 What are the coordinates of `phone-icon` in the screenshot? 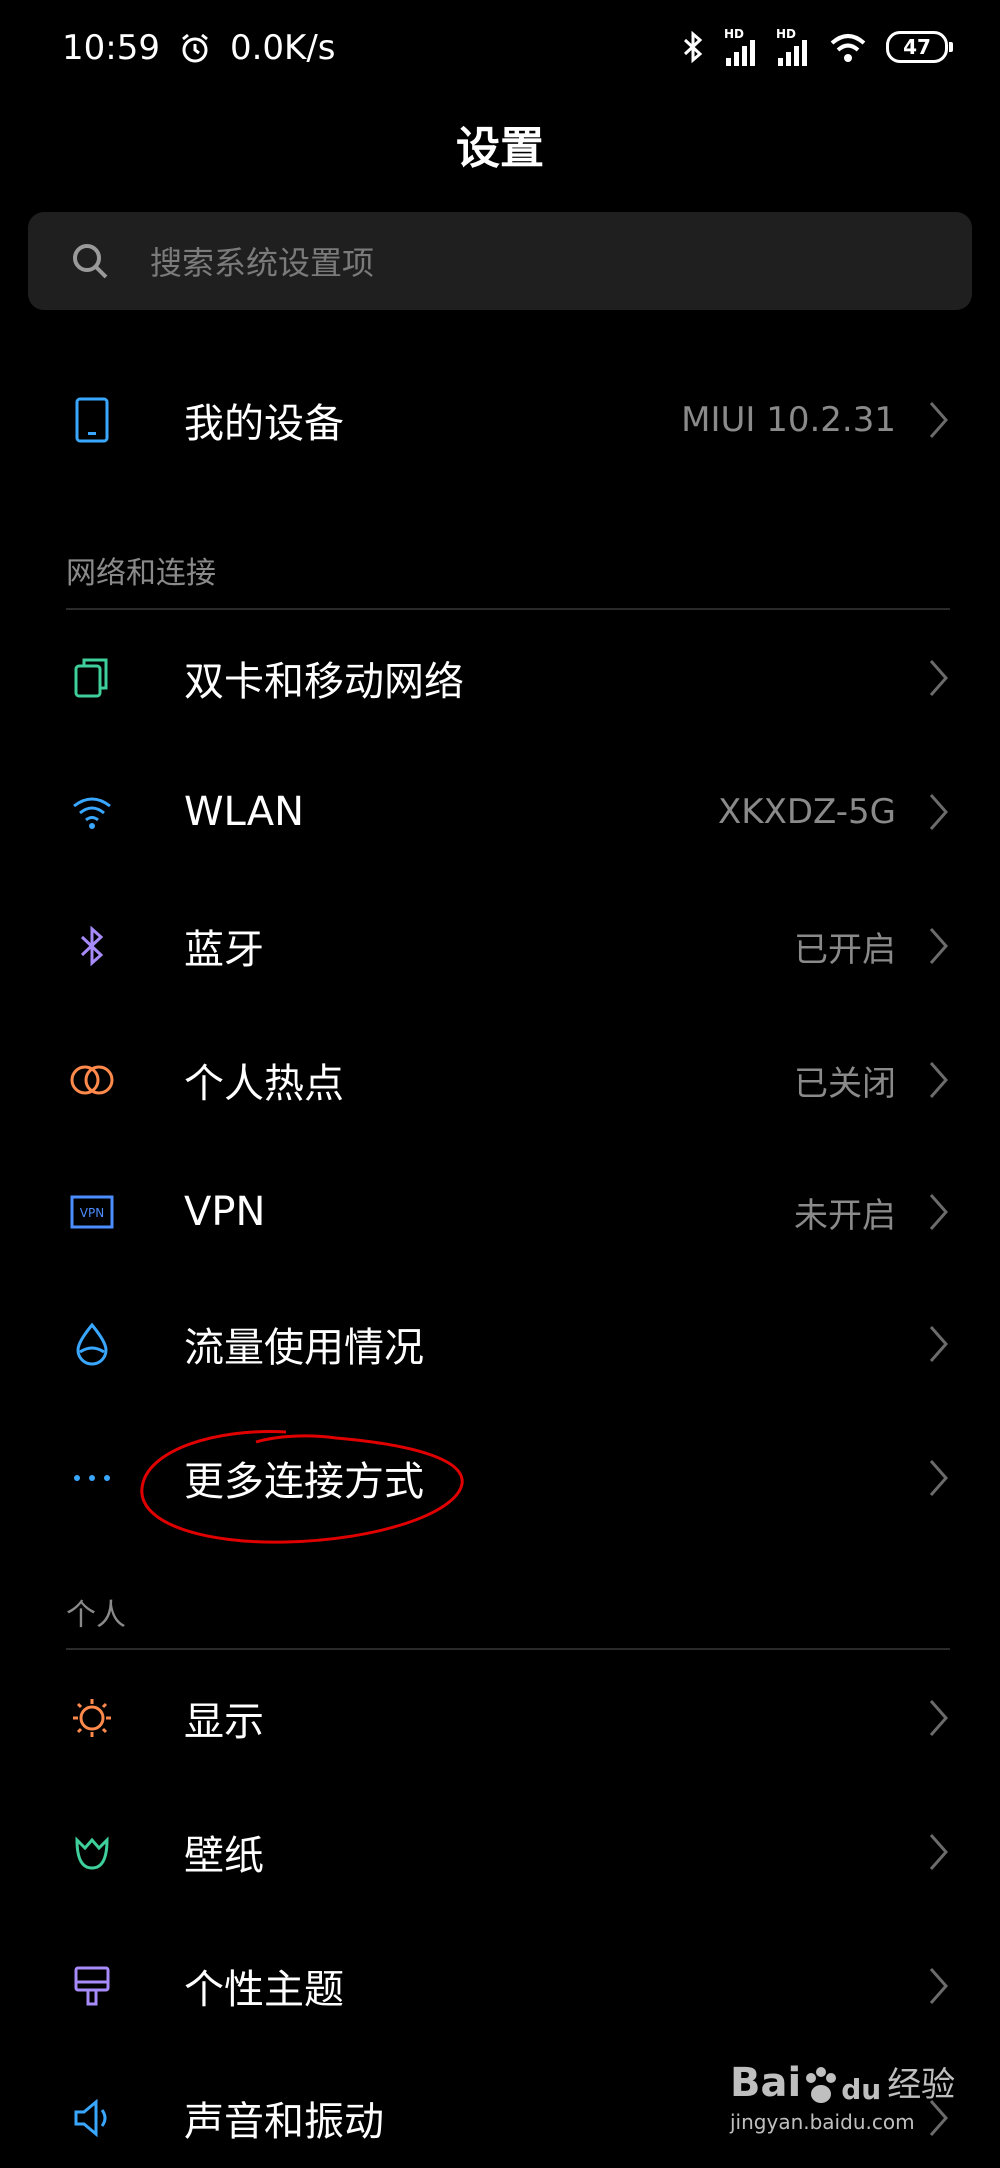 It's located at (92, 420).